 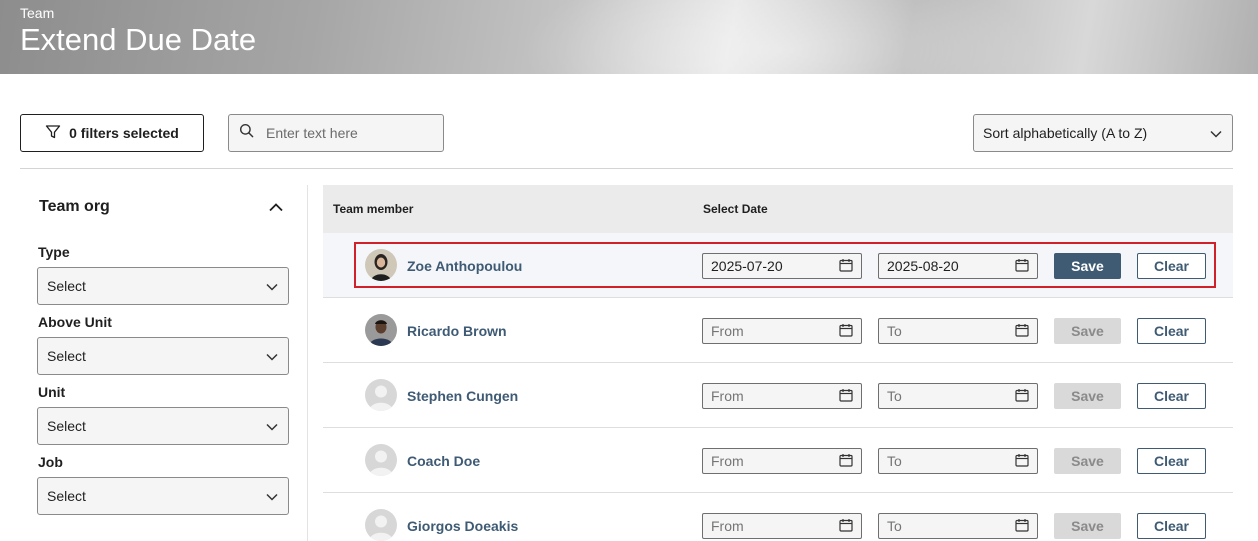 I want to click on to-date-input: 2025-08-20, so click(x=958, y=266).